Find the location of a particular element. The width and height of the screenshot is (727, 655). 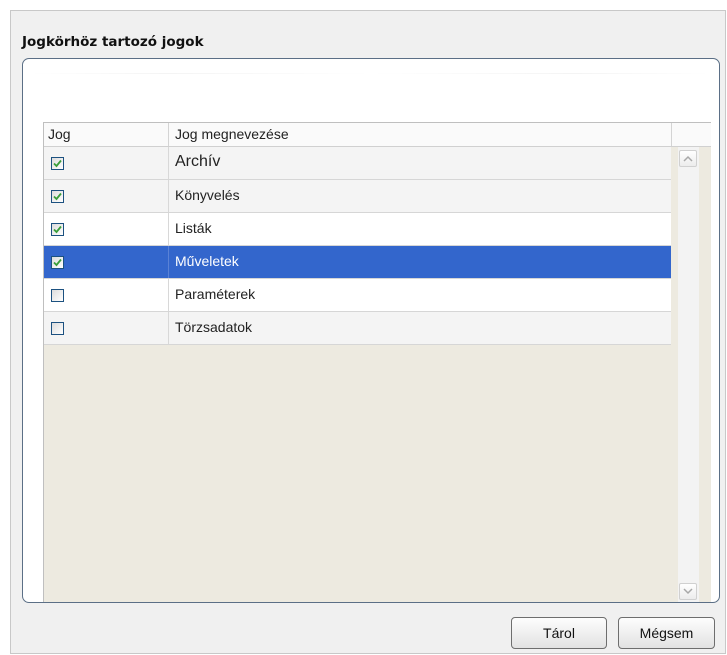

right-name-cell: Paraméterek is located at coordinates (215, 294).